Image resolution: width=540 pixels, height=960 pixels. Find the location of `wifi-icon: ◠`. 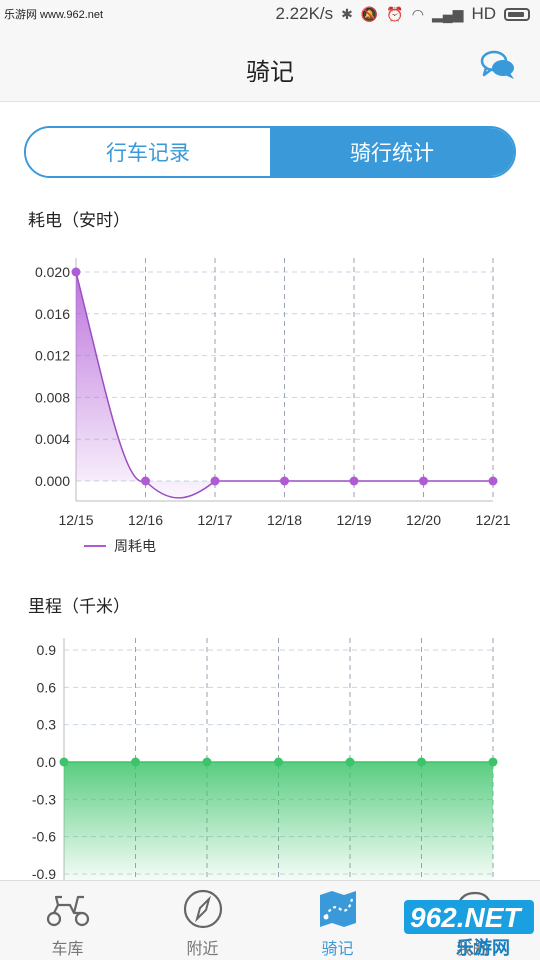

wifi-icon: ◠ is located at coordinates (417, 13).